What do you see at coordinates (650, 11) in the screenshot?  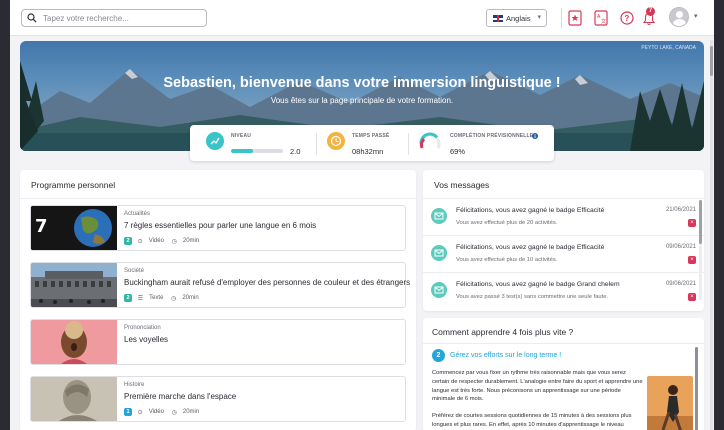 I see `notification-badge: 7` at bounding box center [650, 11].